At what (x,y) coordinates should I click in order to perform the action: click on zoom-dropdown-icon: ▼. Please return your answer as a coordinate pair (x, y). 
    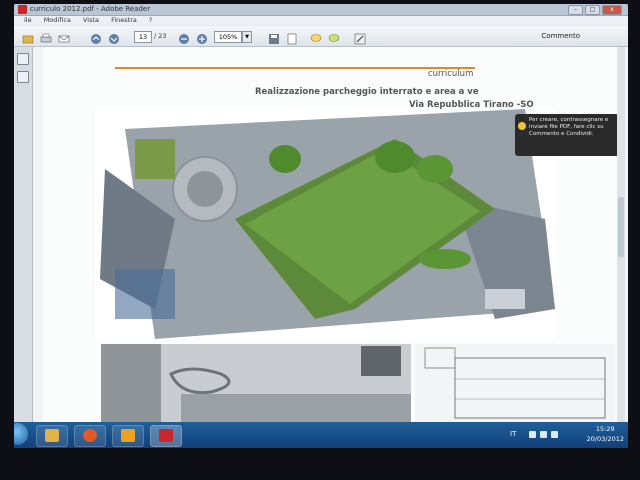
    Looking at the image, I should click on (247, 37).